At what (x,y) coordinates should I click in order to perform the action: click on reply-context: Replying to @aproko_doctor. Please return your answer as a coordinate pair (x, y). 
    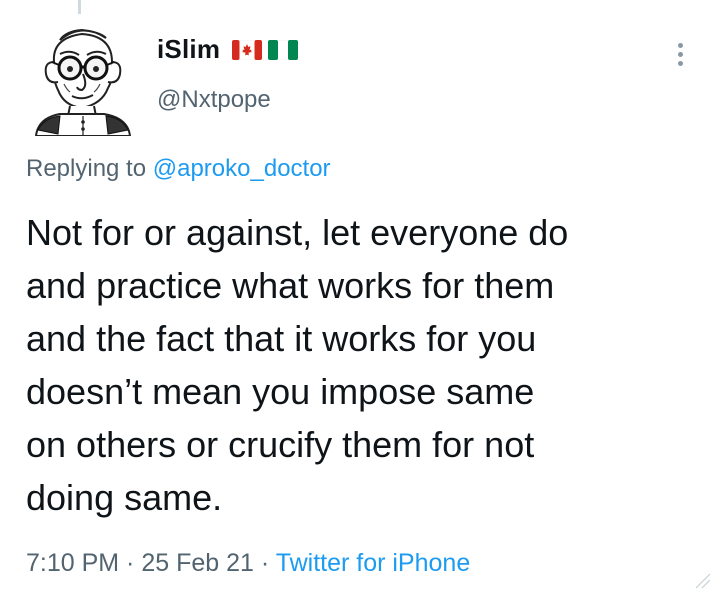
    Looking at the image, I should click on (178, 169).